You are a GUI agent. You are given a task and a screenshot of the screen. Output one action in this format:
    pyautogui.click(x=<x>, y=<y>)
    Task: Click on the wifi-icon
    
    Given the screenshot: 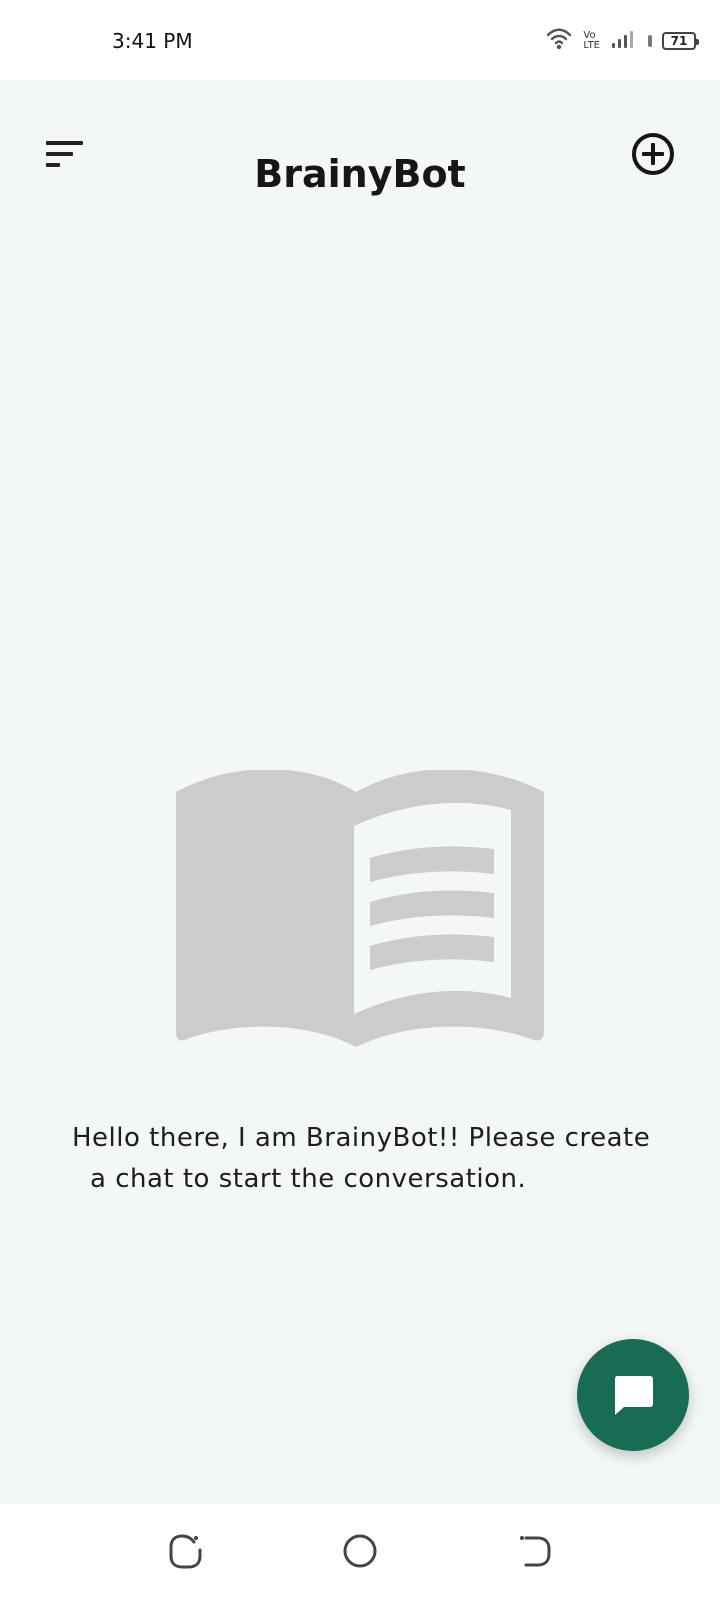 What is the action you would take?
    pyautogui.click(x=559, y=41)
    